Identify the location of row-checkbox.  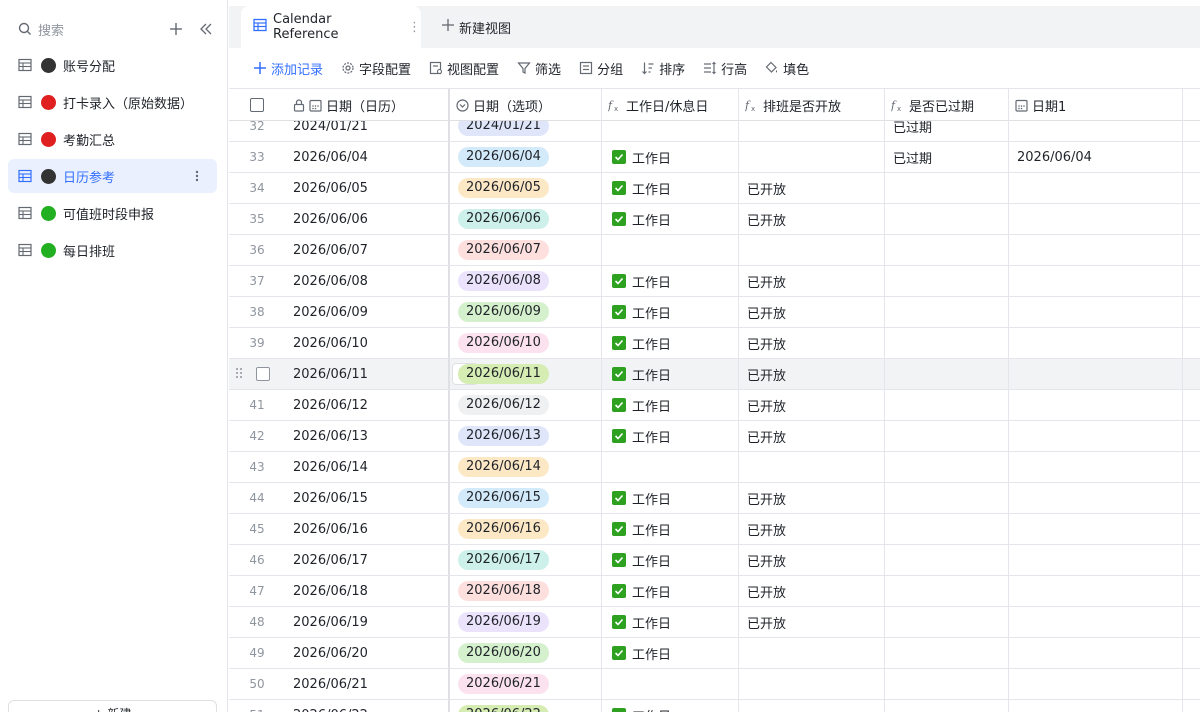
(263, 374).